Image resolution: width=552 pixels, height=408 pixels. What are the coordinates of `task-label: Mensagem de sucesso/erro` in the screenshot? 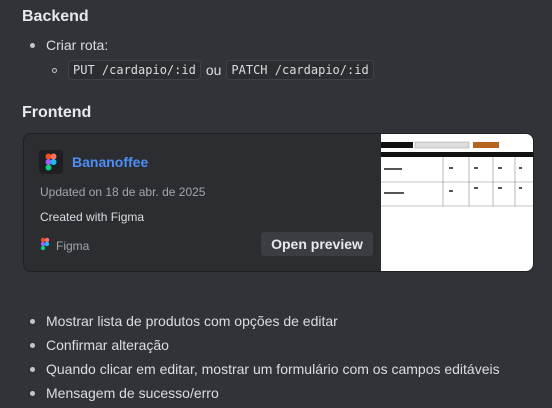 It's located at (132, 393).